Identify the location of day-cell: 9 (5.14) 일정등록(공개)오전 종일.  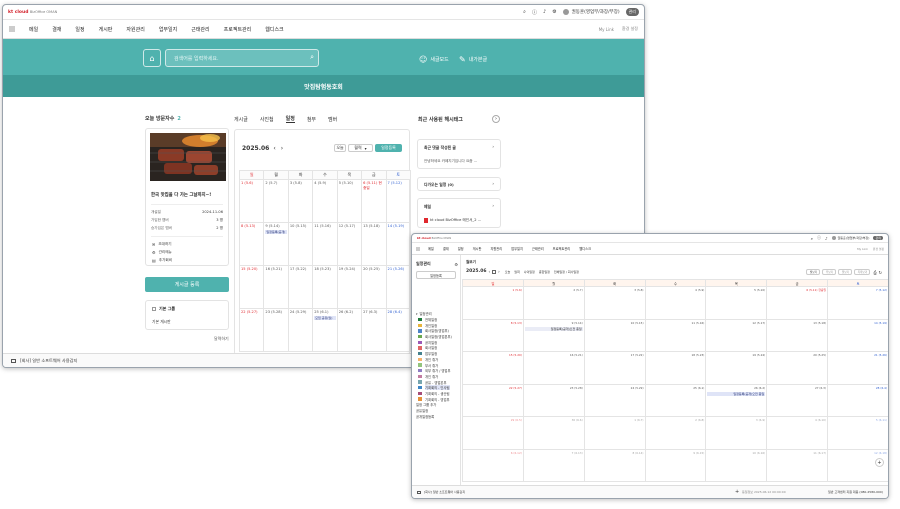
(553, 335).